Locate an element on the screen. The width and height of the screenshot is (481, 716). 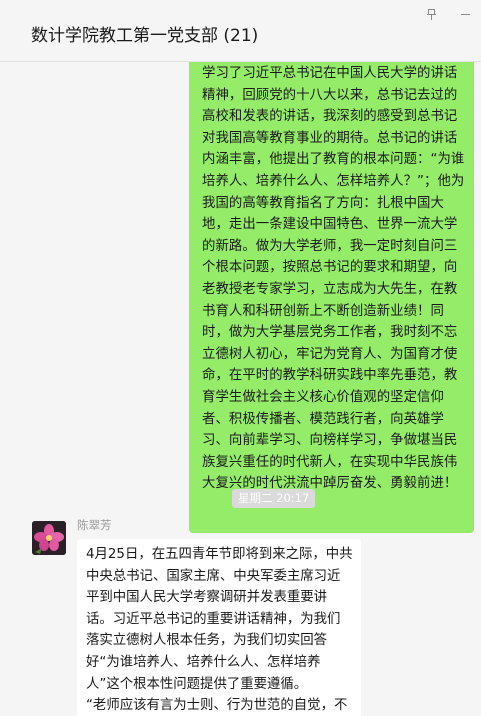
sender-avatar is located at coordinates (49, 538).